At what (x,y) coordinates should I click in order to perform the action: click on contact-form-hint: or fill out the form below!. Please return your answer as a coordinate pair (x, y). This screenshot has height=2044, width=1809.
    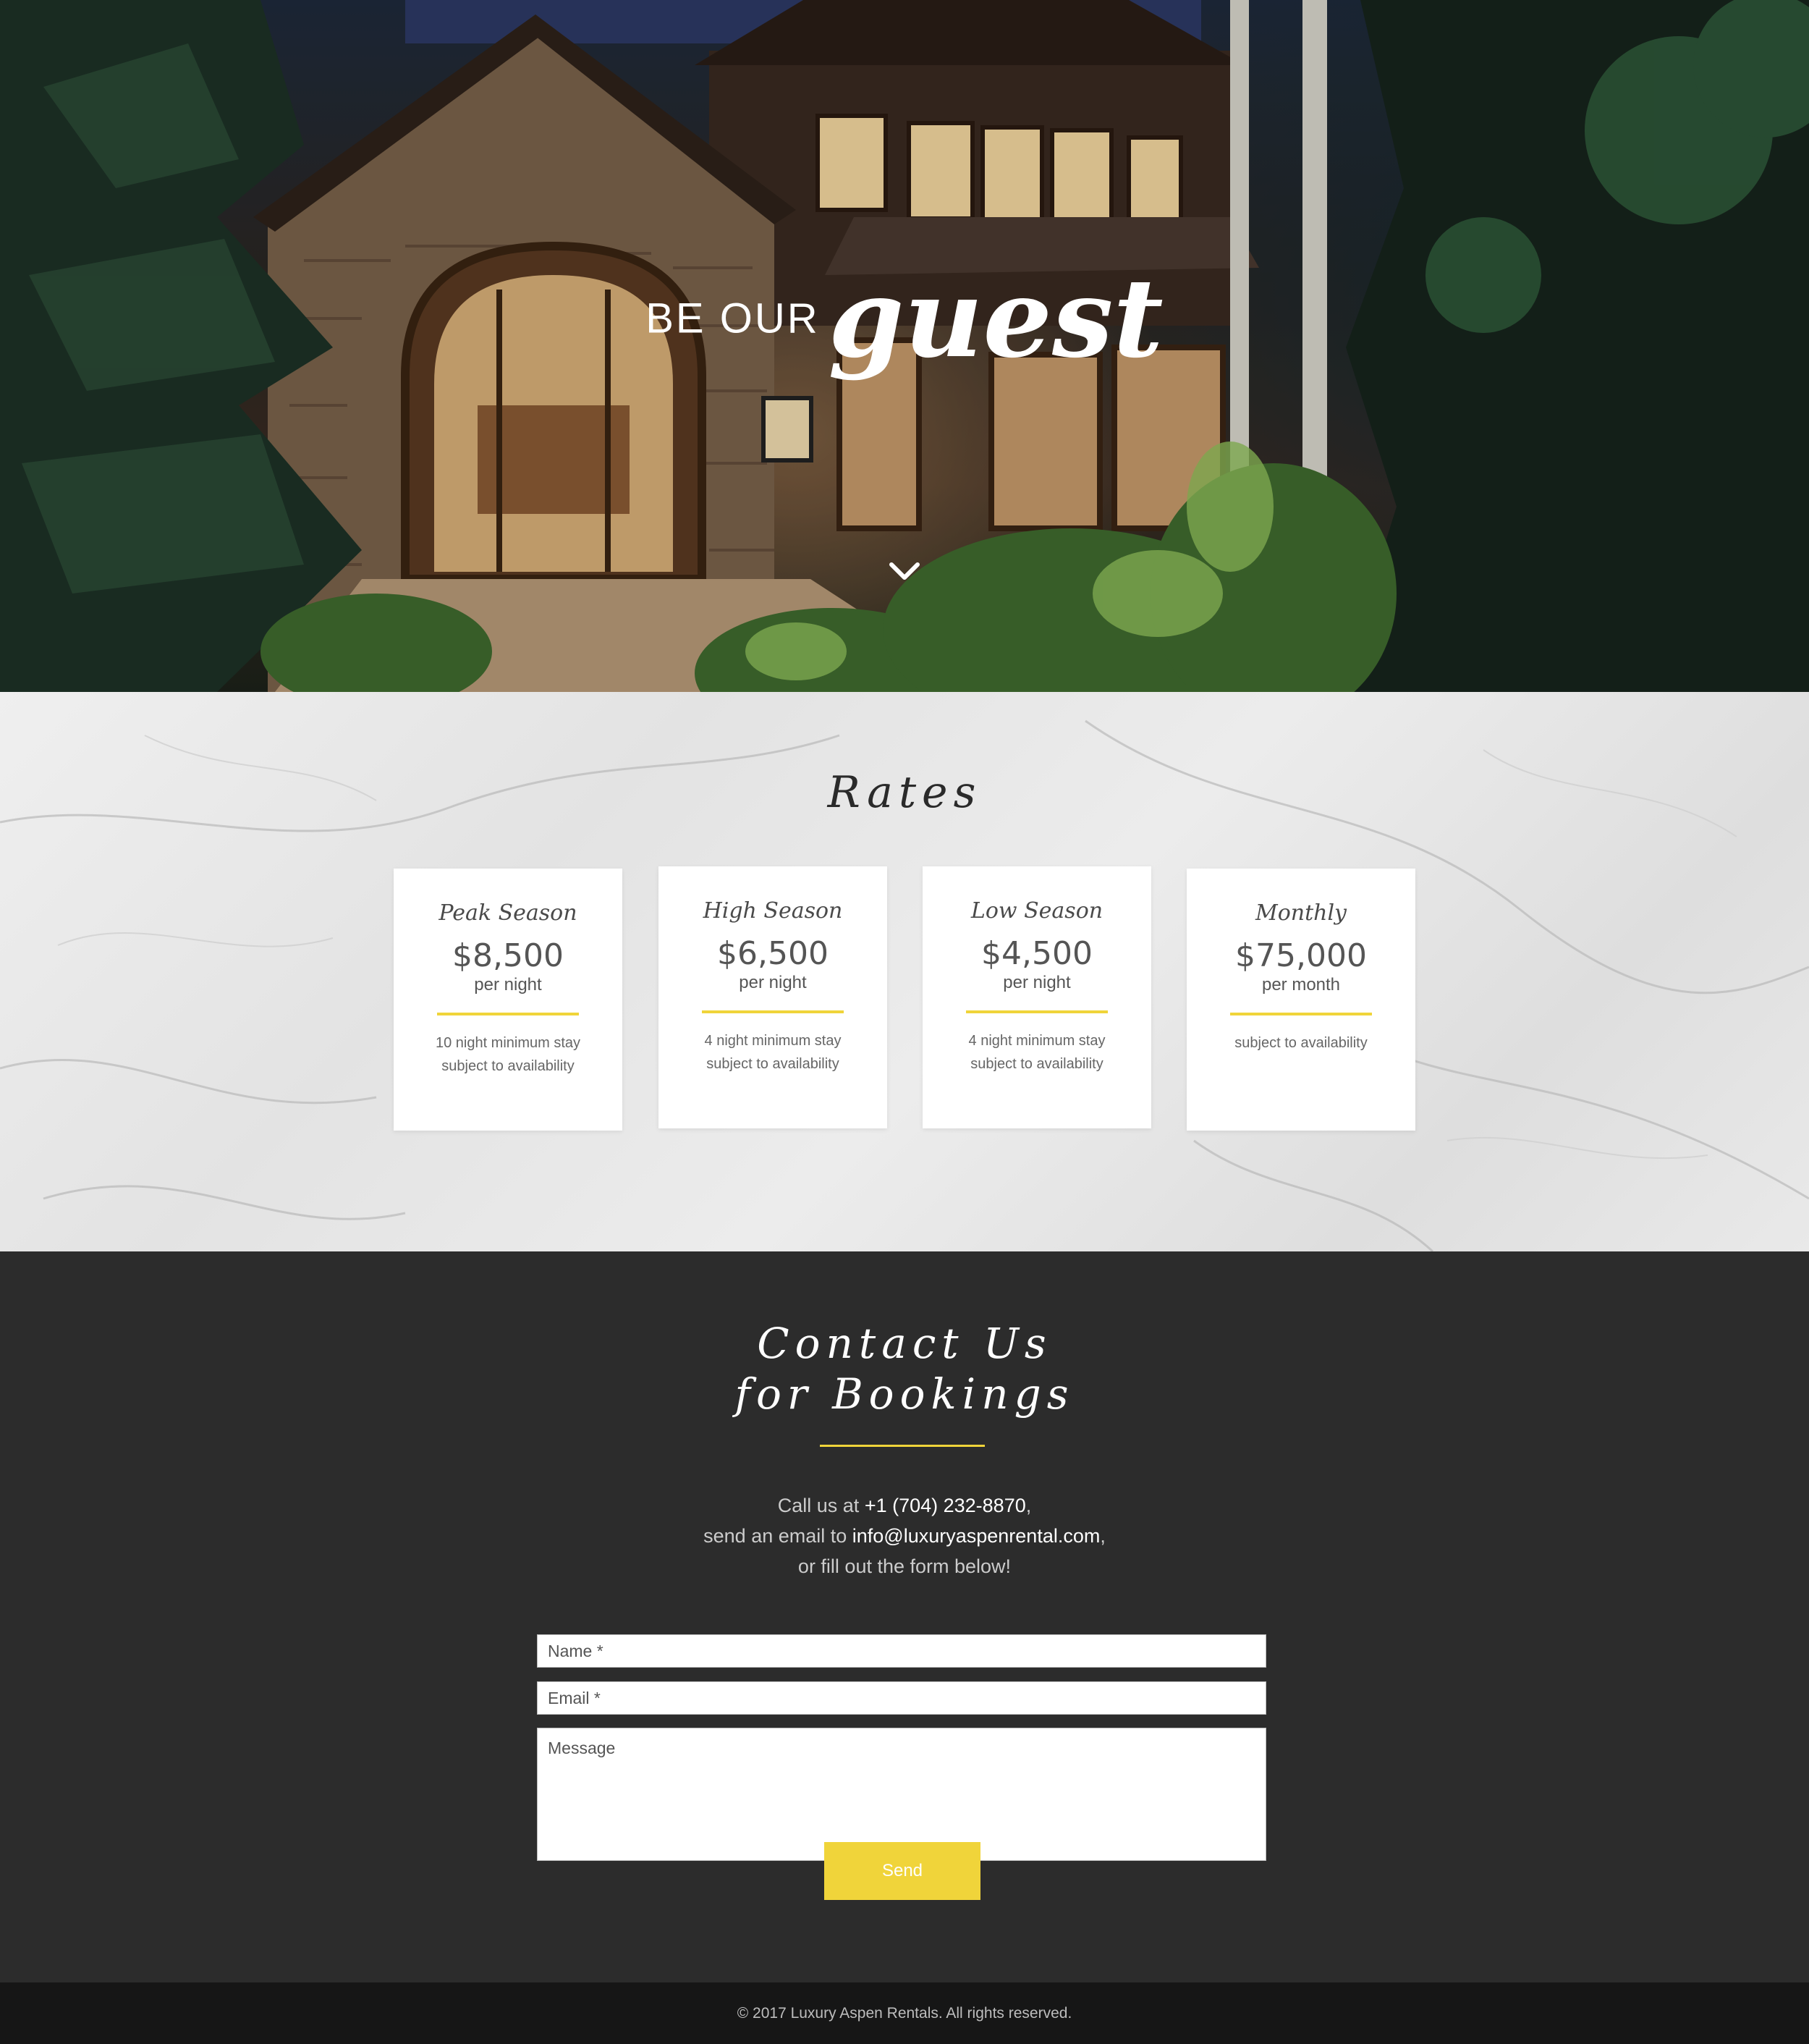
    Looking at the image, I should click on (904, 1566).